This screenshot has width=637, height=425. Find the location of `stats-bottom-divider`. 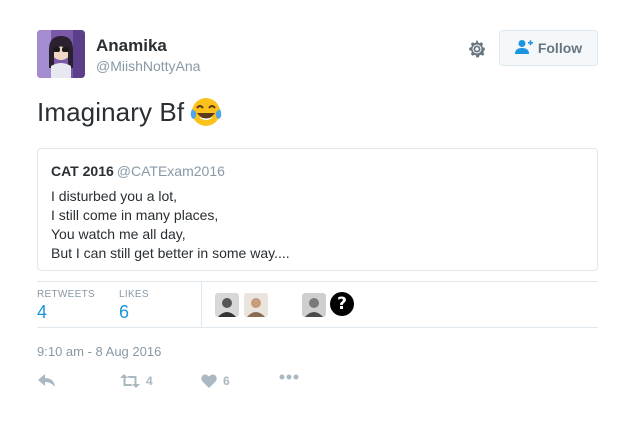

stats-bottom-divider is located at coordinates (317, 327).